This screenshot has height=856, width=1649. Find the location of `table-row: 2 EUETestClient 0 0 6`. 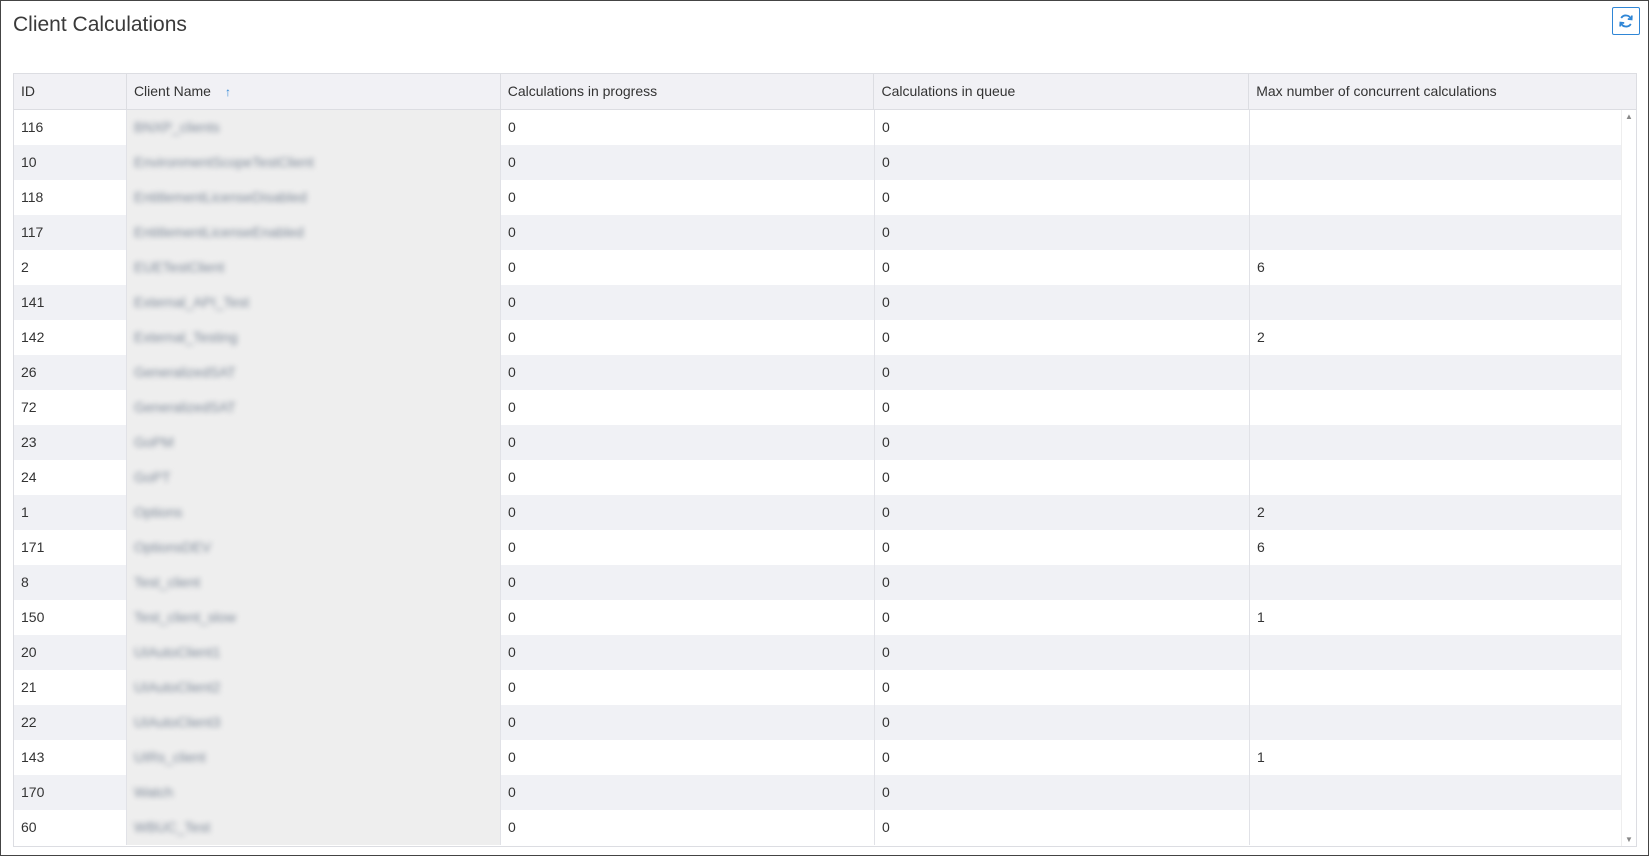

table-row: 2 EUETestClient 0 0 6 is located at coordinates (817, 267).